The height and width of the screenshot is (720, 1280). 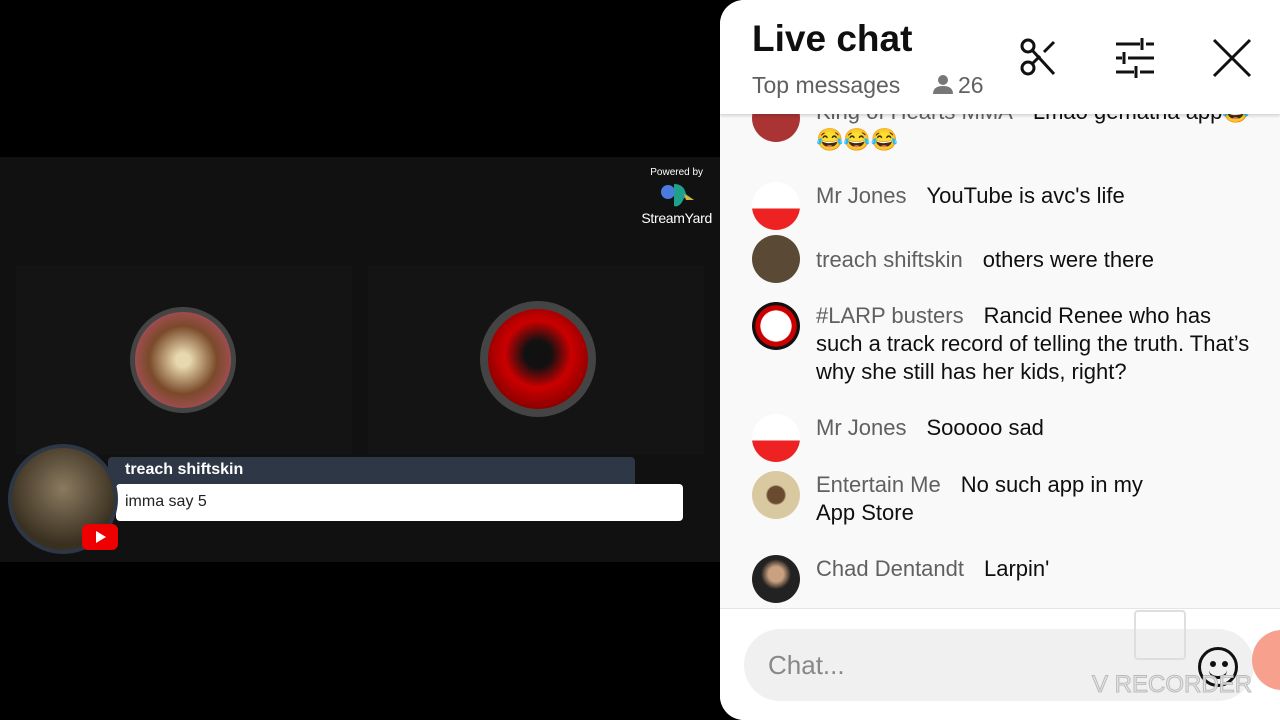 I want to click on message-author: Entertain Me, so click(x=878, y=484).